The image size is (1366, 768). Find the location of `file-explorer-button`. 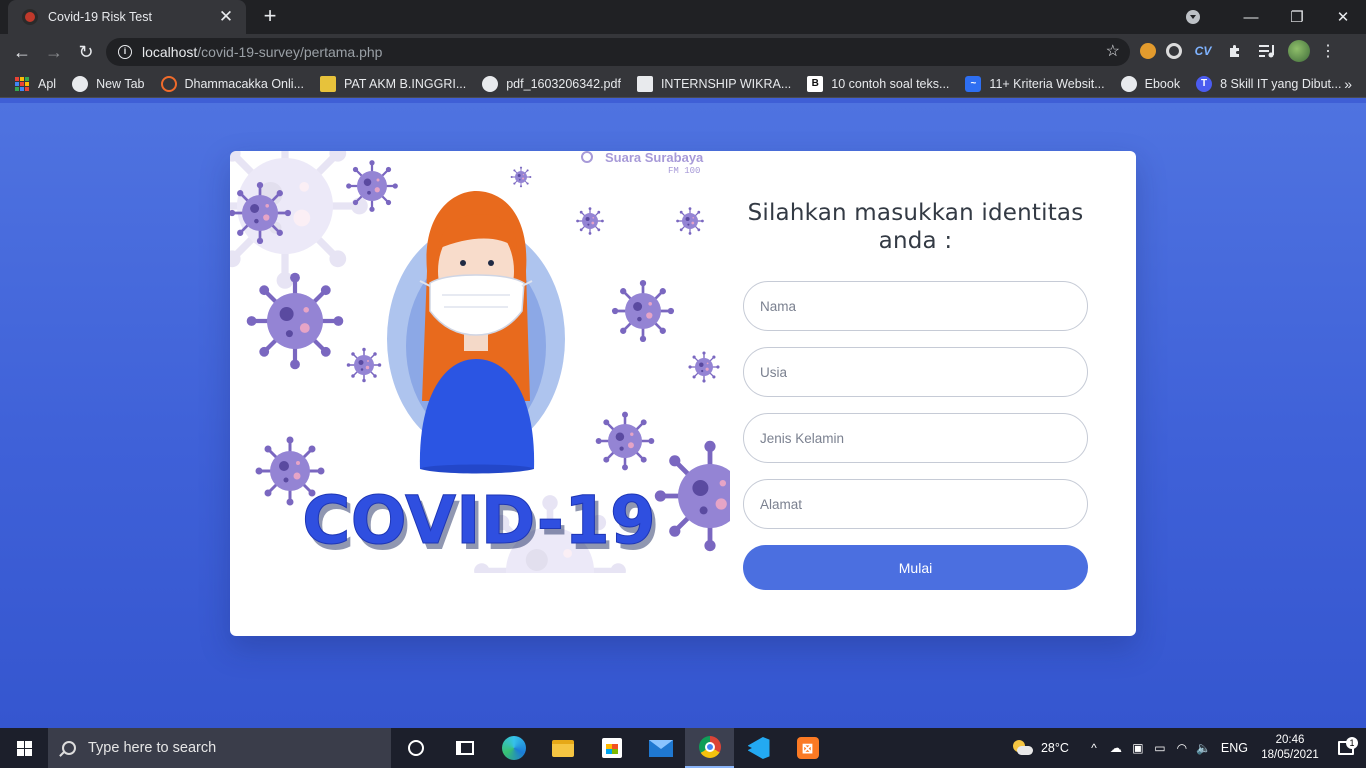

file-explorer-button is located at coordinates (562, 748).